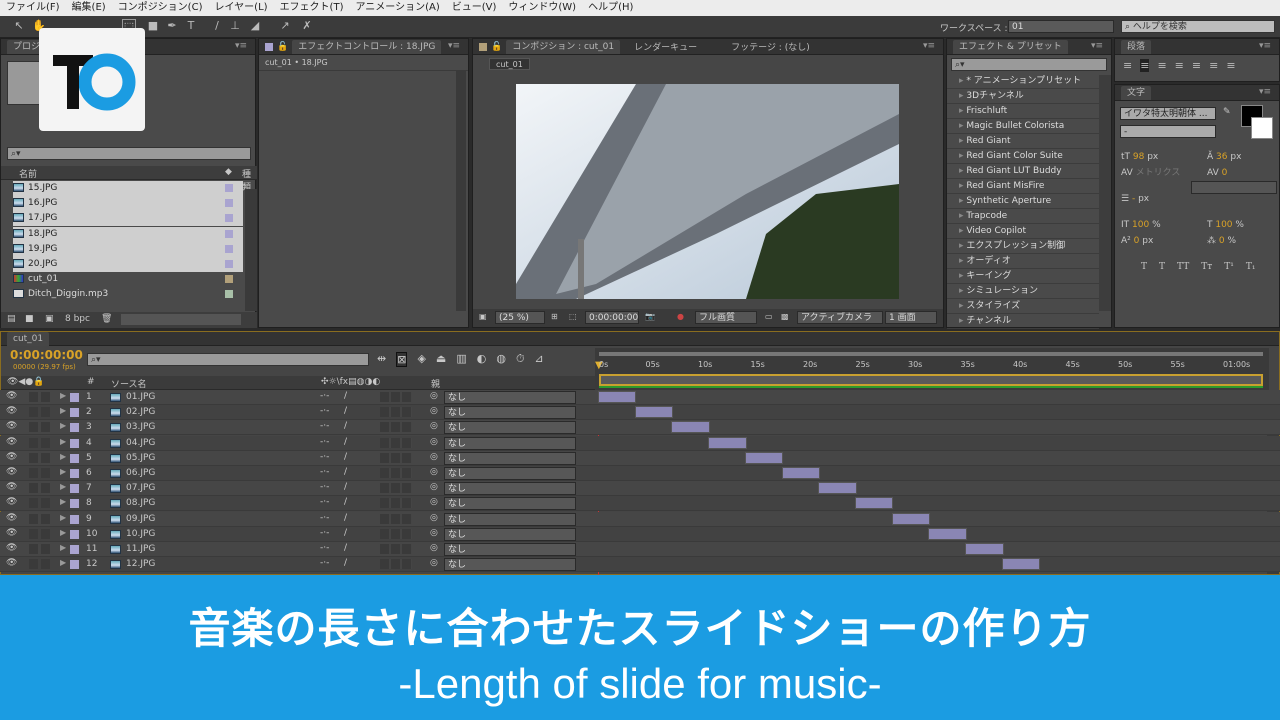 This screenshot has height=720, width=1280. What do you see at coordinates (140, 427) in the screenshot?
I see `layer-name: 03.JPG` at bounding box center [140, 427].